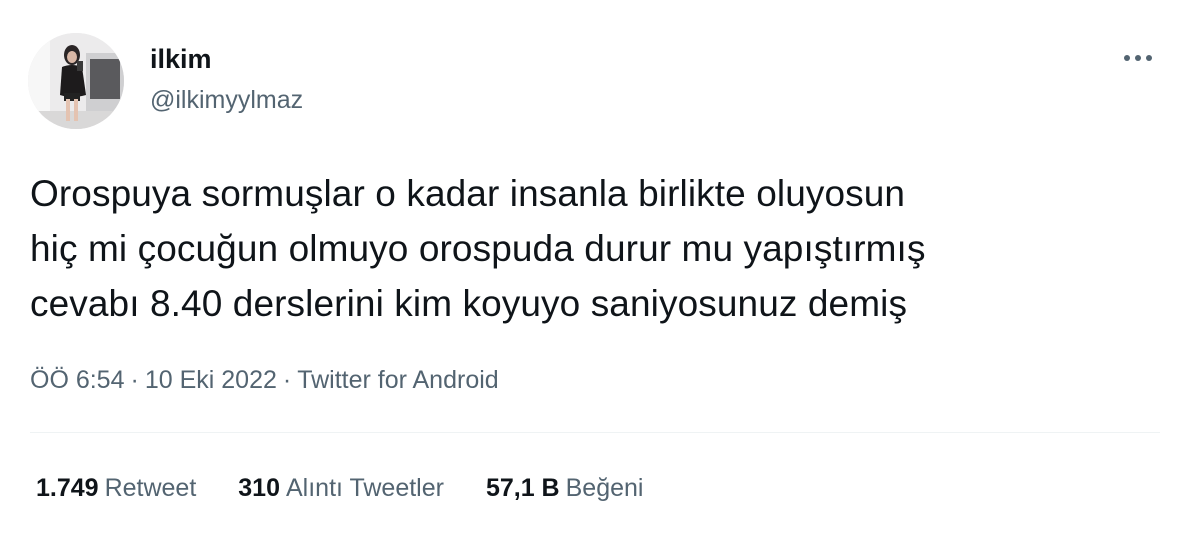 The height and width of the screenshot is (534, 1188). I want to click on tweet-metadata: ÖÖ 6:54 · 10 Eki 2022 · Twitter for Android, so click(264, 380).